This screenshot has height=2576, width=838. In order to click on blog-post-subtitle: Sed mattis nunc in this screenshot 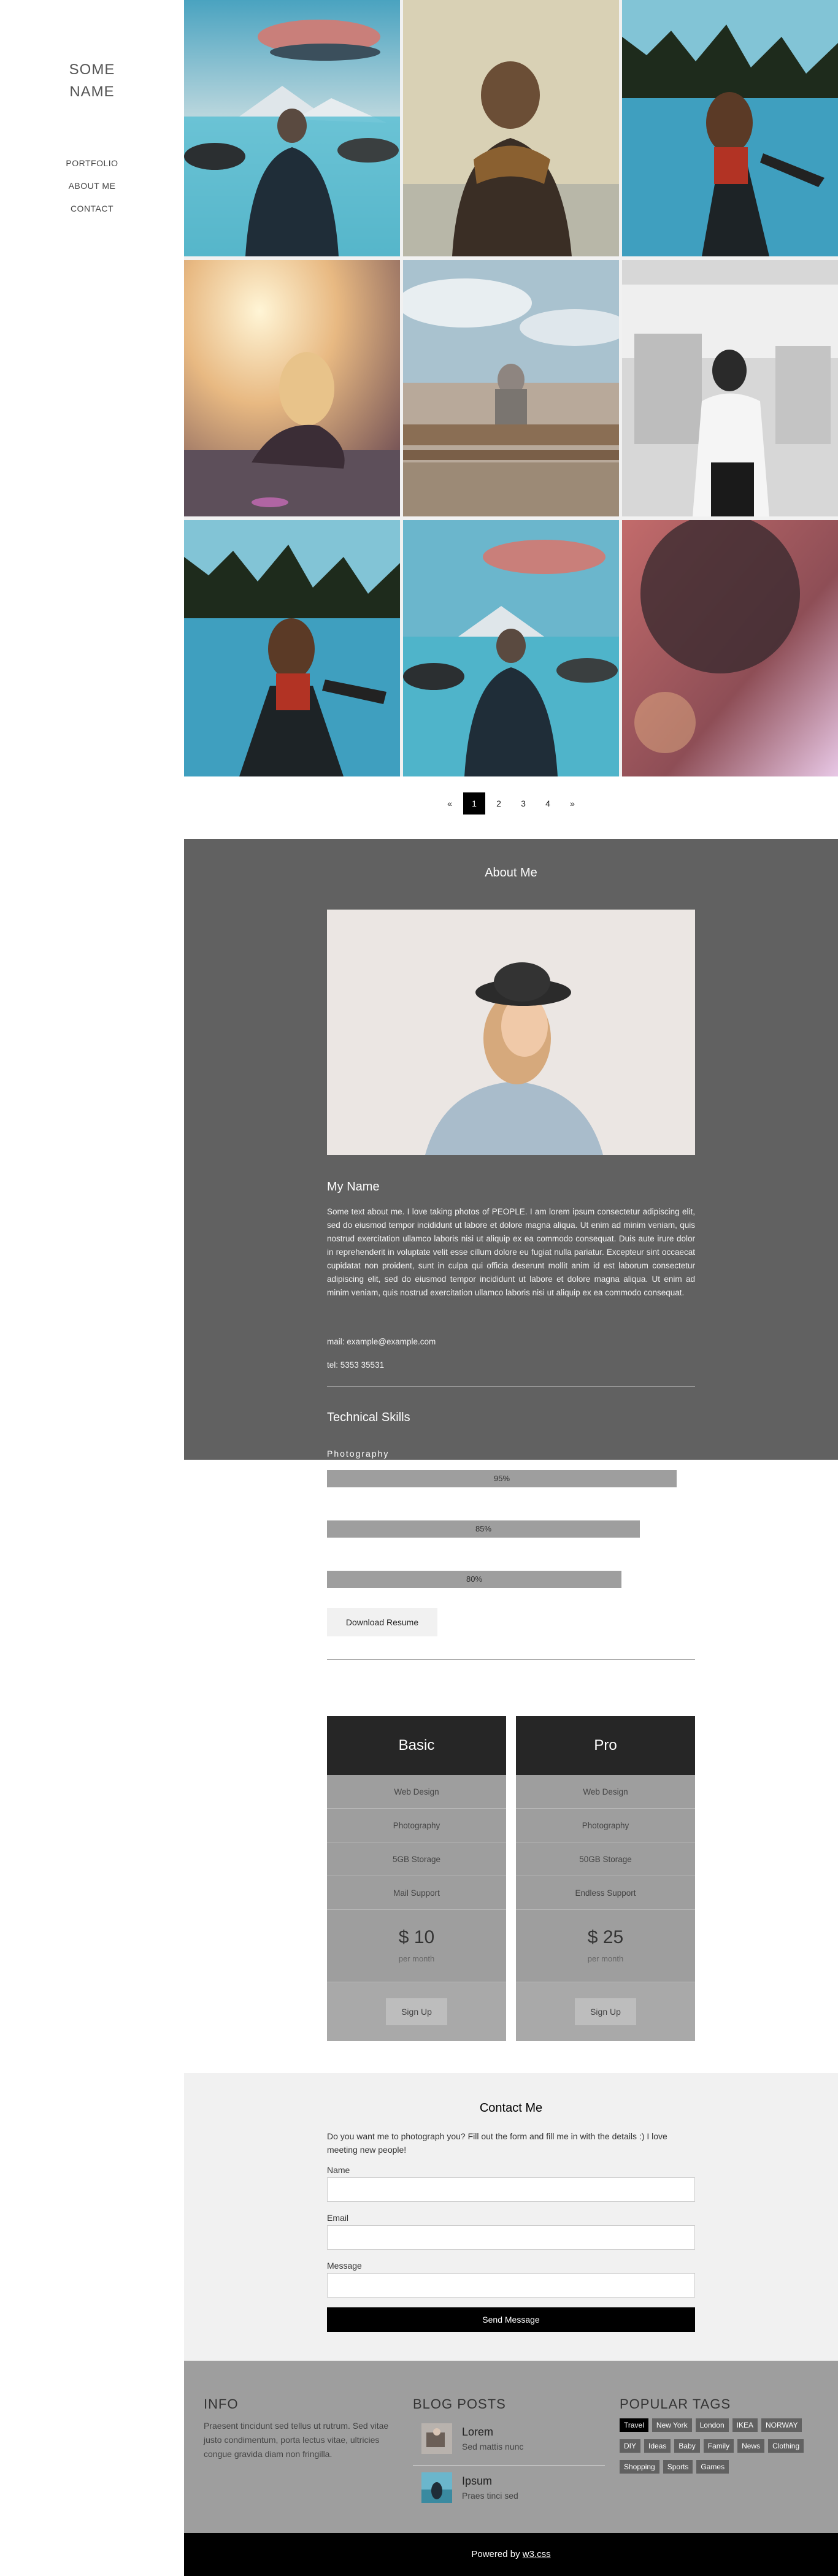, I will do `click(493, 2446)`.